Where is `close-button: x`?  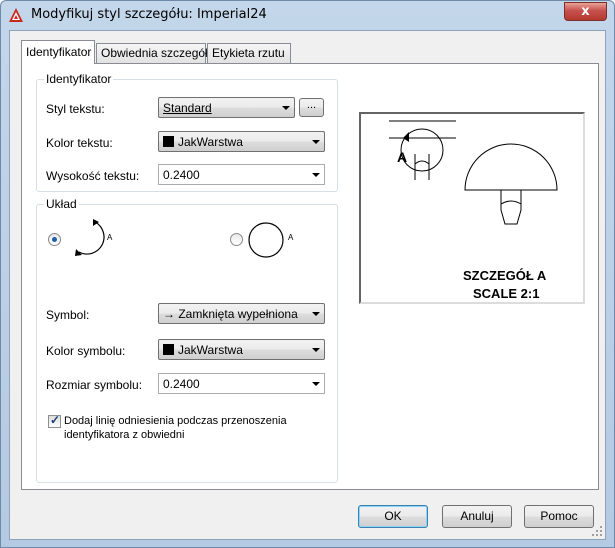
close-button: x is located at coordinates (585, 11).